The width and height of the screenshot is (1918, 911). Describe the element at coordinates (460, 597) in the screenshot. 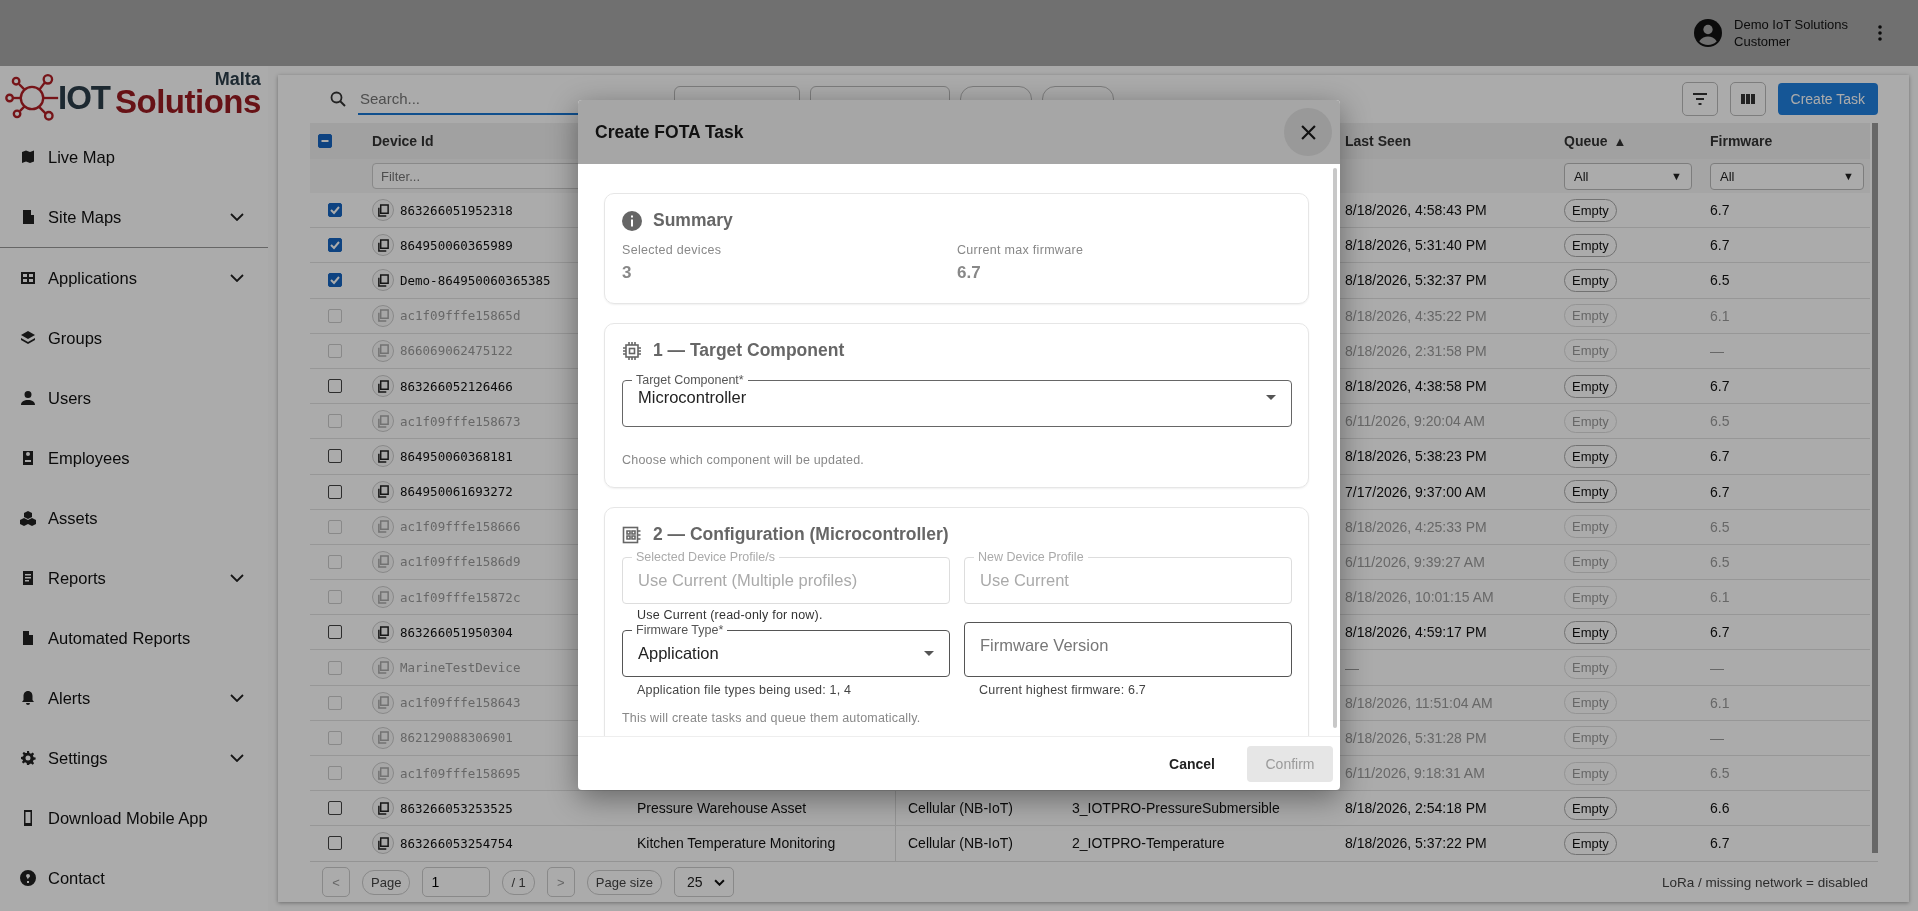

I see `device-id: ac1f09fffe15872c` at that location.